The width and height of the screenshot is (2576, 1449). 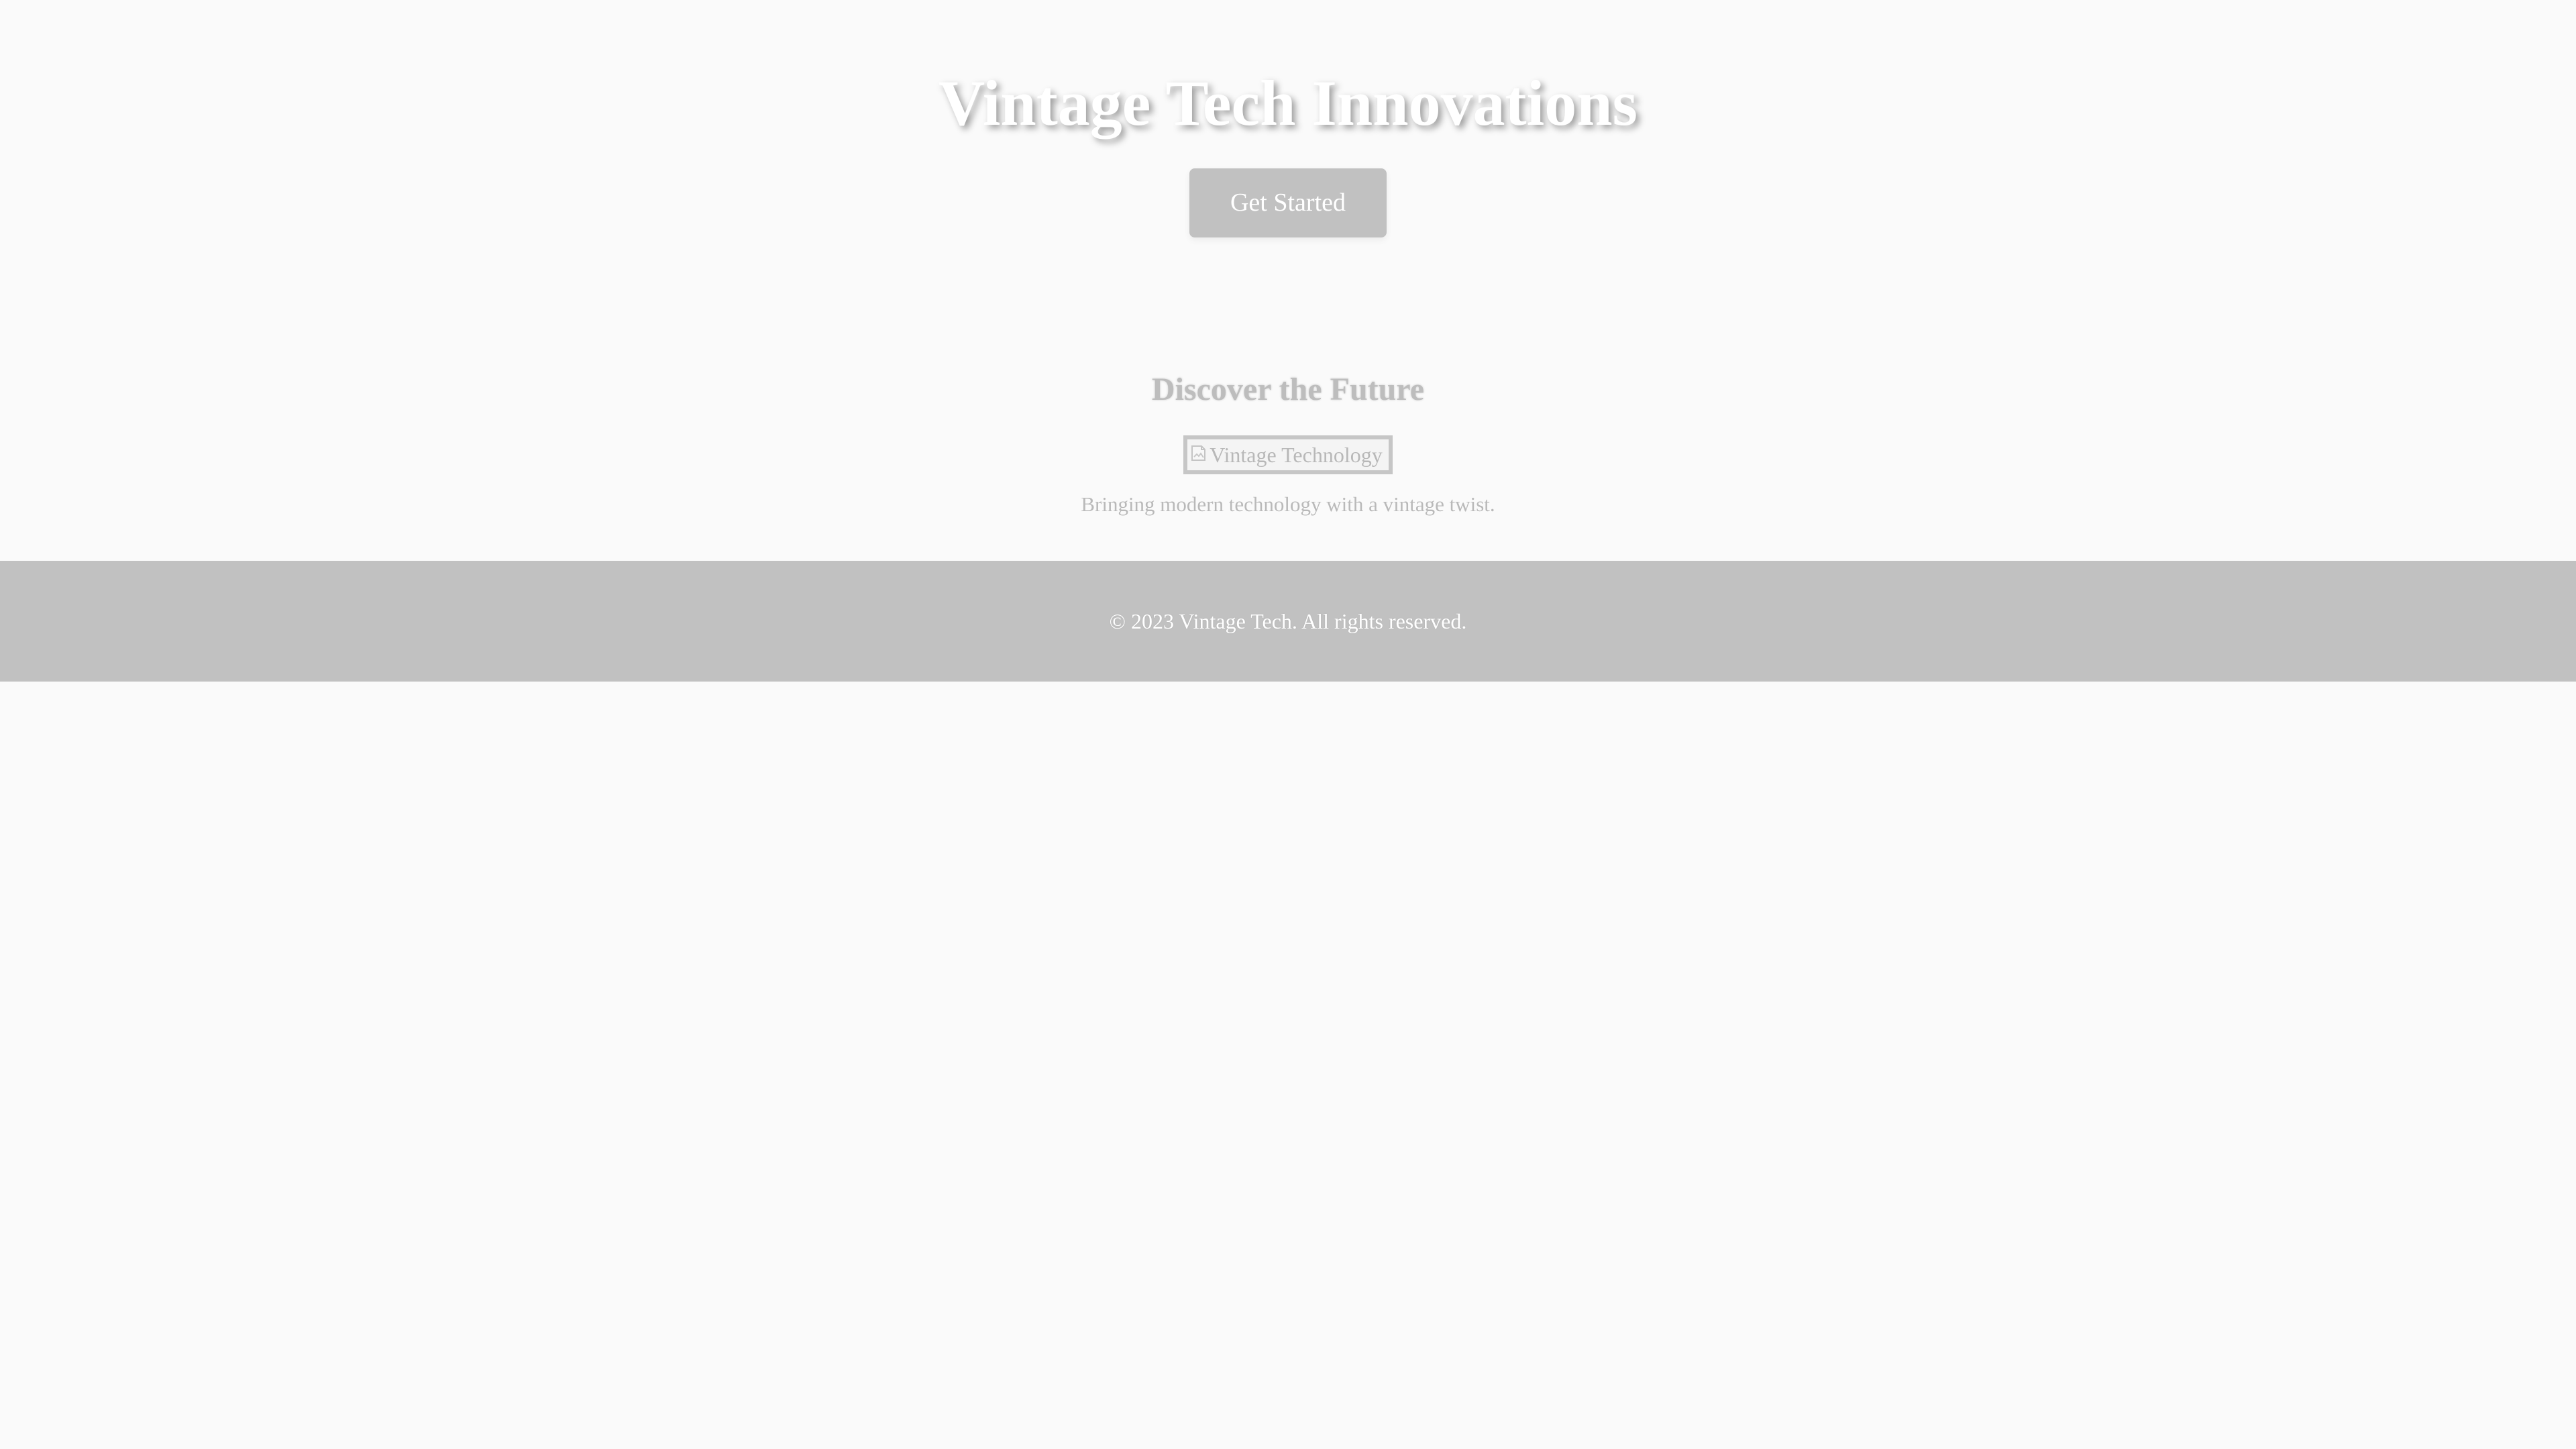 What do you see at coordinates (1296, 455) in the screenshot?
I see `image-alt-text: Vintage Technology` at bounding box center [1296, 455].